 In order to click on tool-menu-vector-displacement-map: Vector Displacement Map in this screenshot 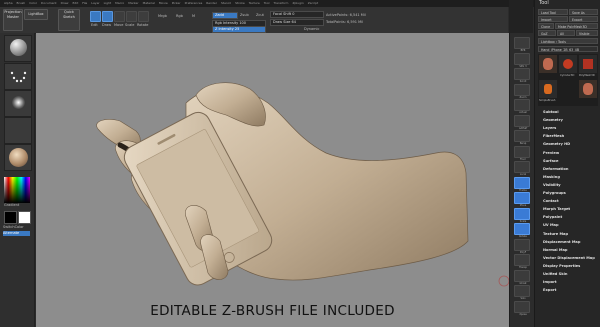, I will do `click(569, 258)`.